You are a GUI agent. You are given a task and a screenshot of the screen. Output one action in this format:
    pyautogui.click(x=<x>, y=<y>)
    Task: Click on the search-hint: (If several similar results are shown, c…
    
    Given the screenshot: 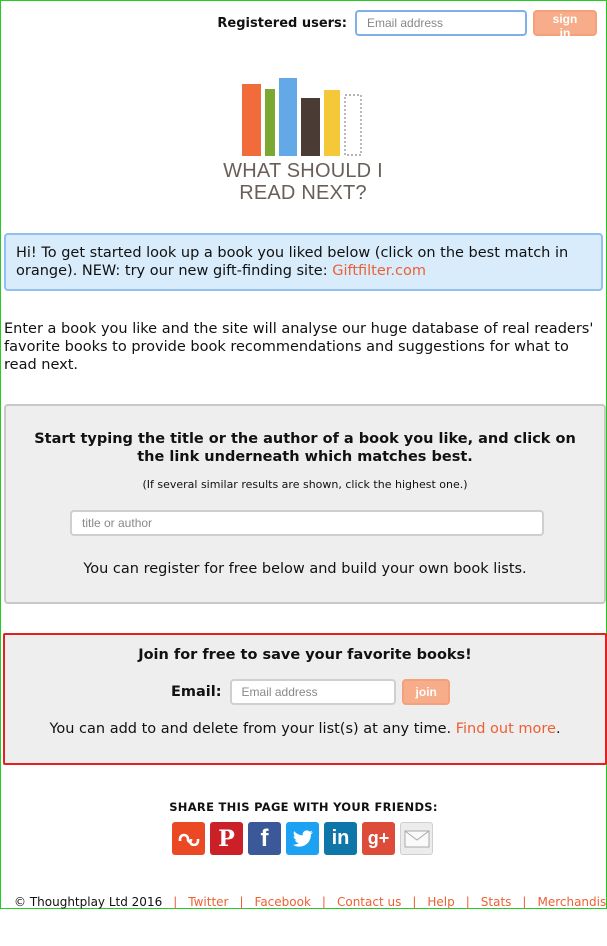 What is the action you would take?
    pyautogui.click(x=305, y=484)
    